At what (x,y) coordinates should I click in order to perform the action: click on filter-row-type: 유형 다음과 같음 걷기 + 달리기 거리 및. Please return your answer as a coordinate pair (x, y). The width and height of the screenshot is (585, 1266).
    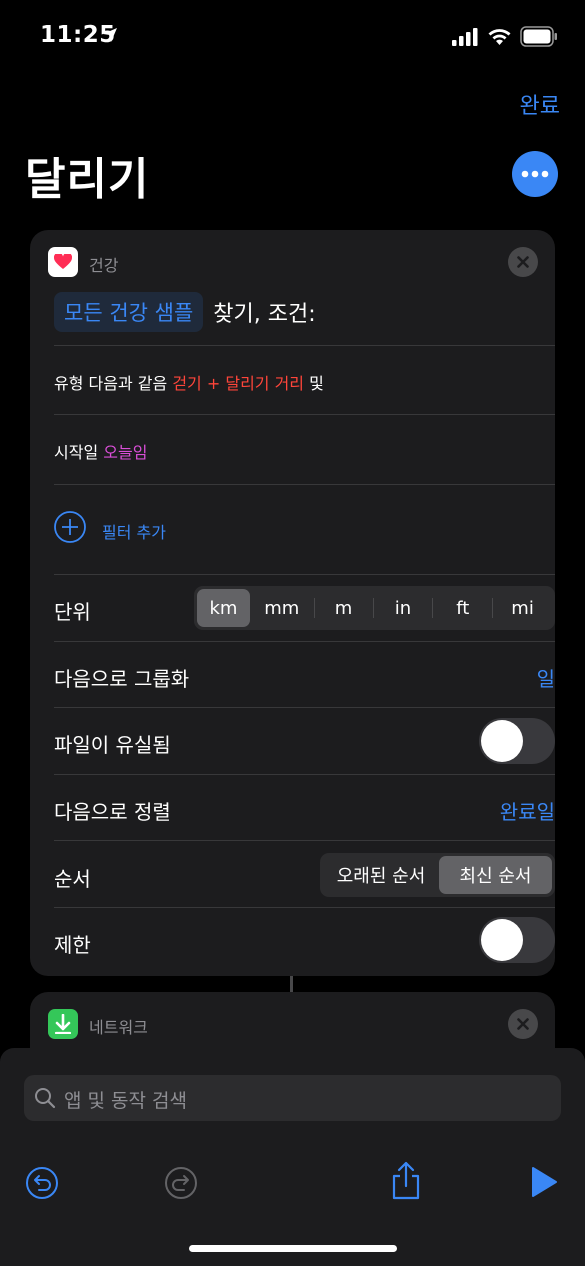
    Looking at the image, I should click on (304, 379).